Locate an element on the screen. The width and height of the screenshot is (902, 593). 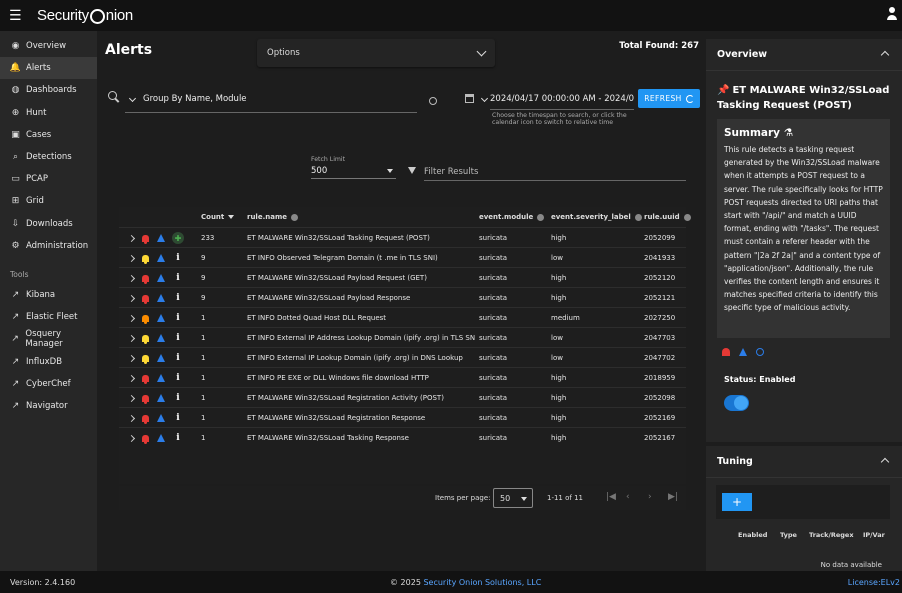
sidebar-tool-cyberchef: ↗ CyberChef is located at coordinates (48, 384).